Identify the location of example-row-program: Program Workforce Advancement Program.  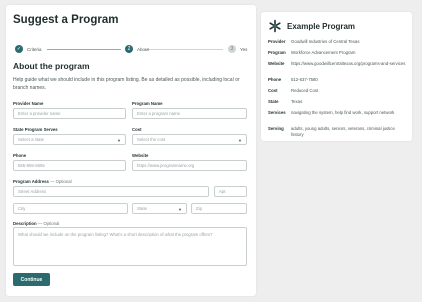
(338, 53).